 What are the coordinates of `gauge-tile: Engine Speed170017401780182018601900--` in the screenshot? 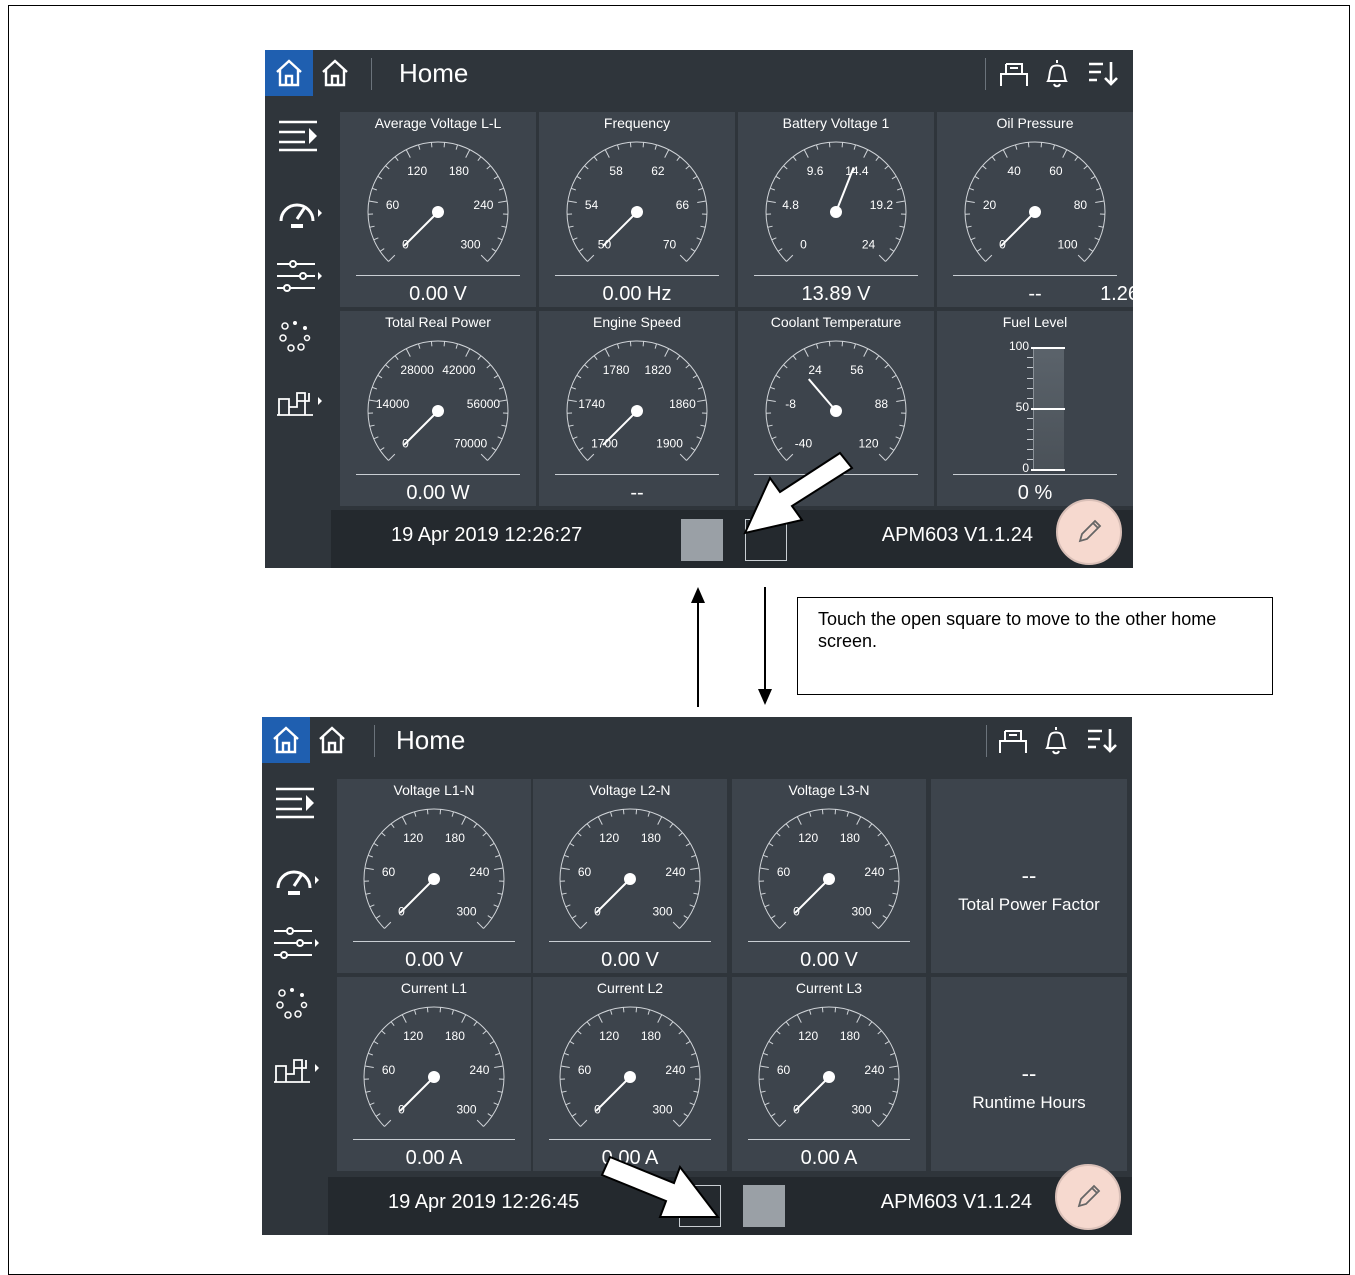 It's located at (637, 408).